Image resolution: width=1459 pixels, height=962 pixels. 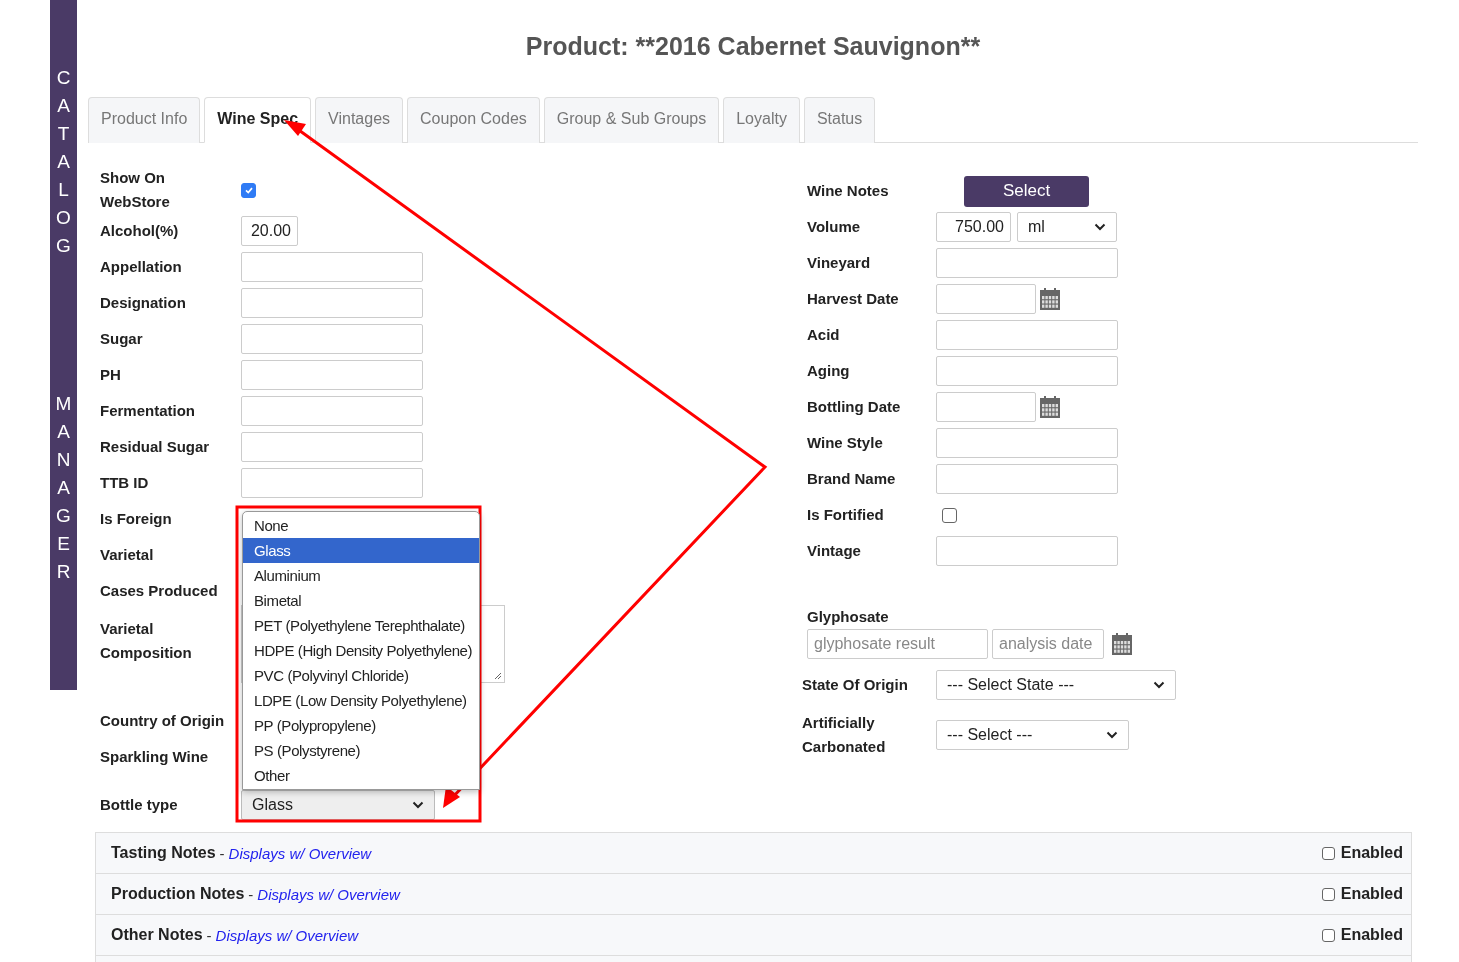 What do you see at coordinates (839, 263) in the screenshot?
I see `field-label: Vineyard` at bounding box center [839, 263].